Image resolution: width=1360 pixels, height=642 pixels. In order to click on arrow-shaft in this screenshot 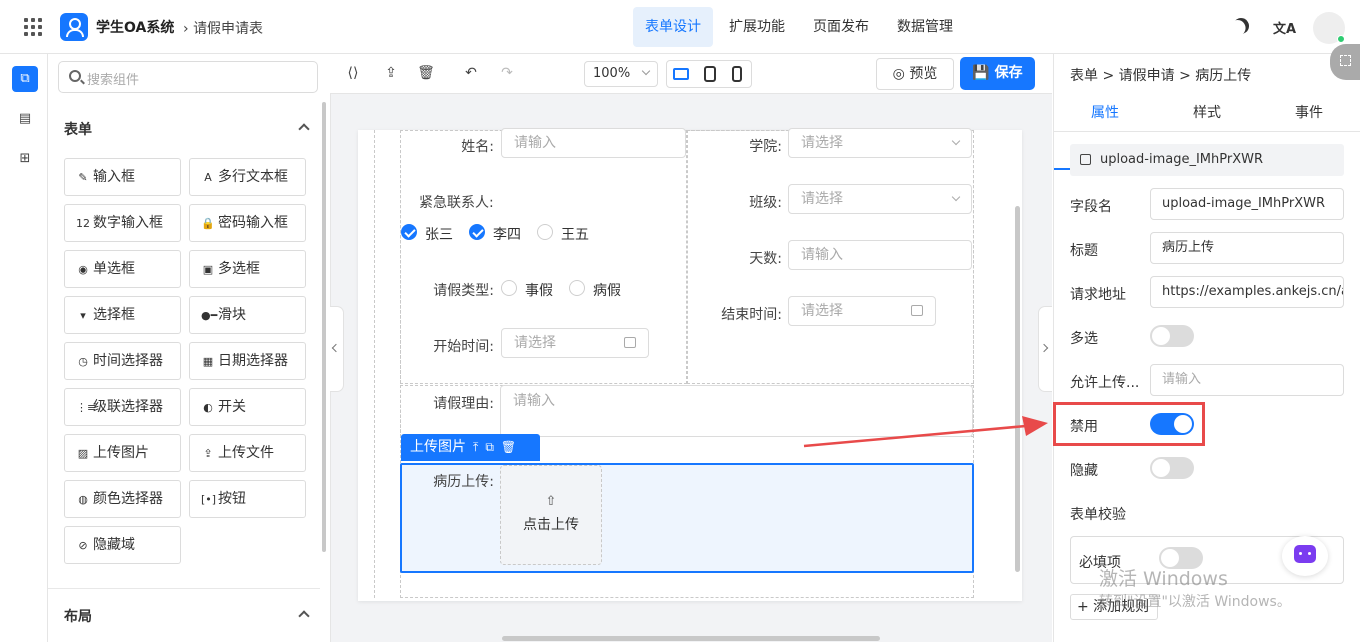, I will do `click(915, 436)`.